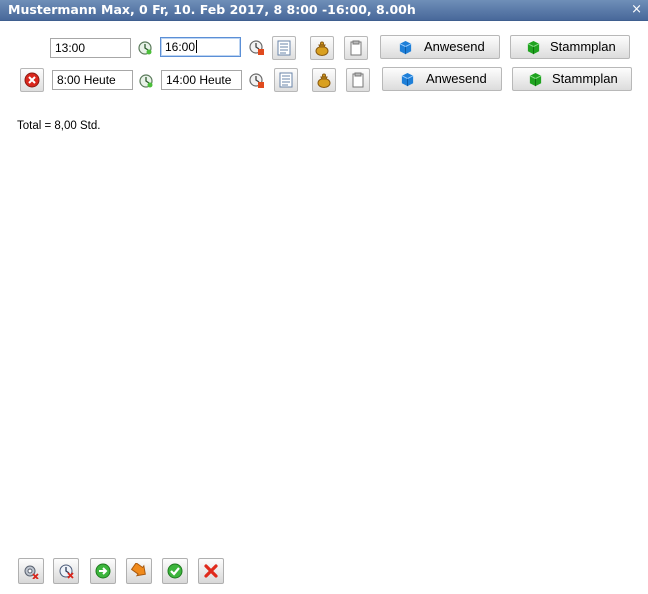 This screenshot has height=594, width=648. I want to click on close-icon: ×, so click(636, 10).